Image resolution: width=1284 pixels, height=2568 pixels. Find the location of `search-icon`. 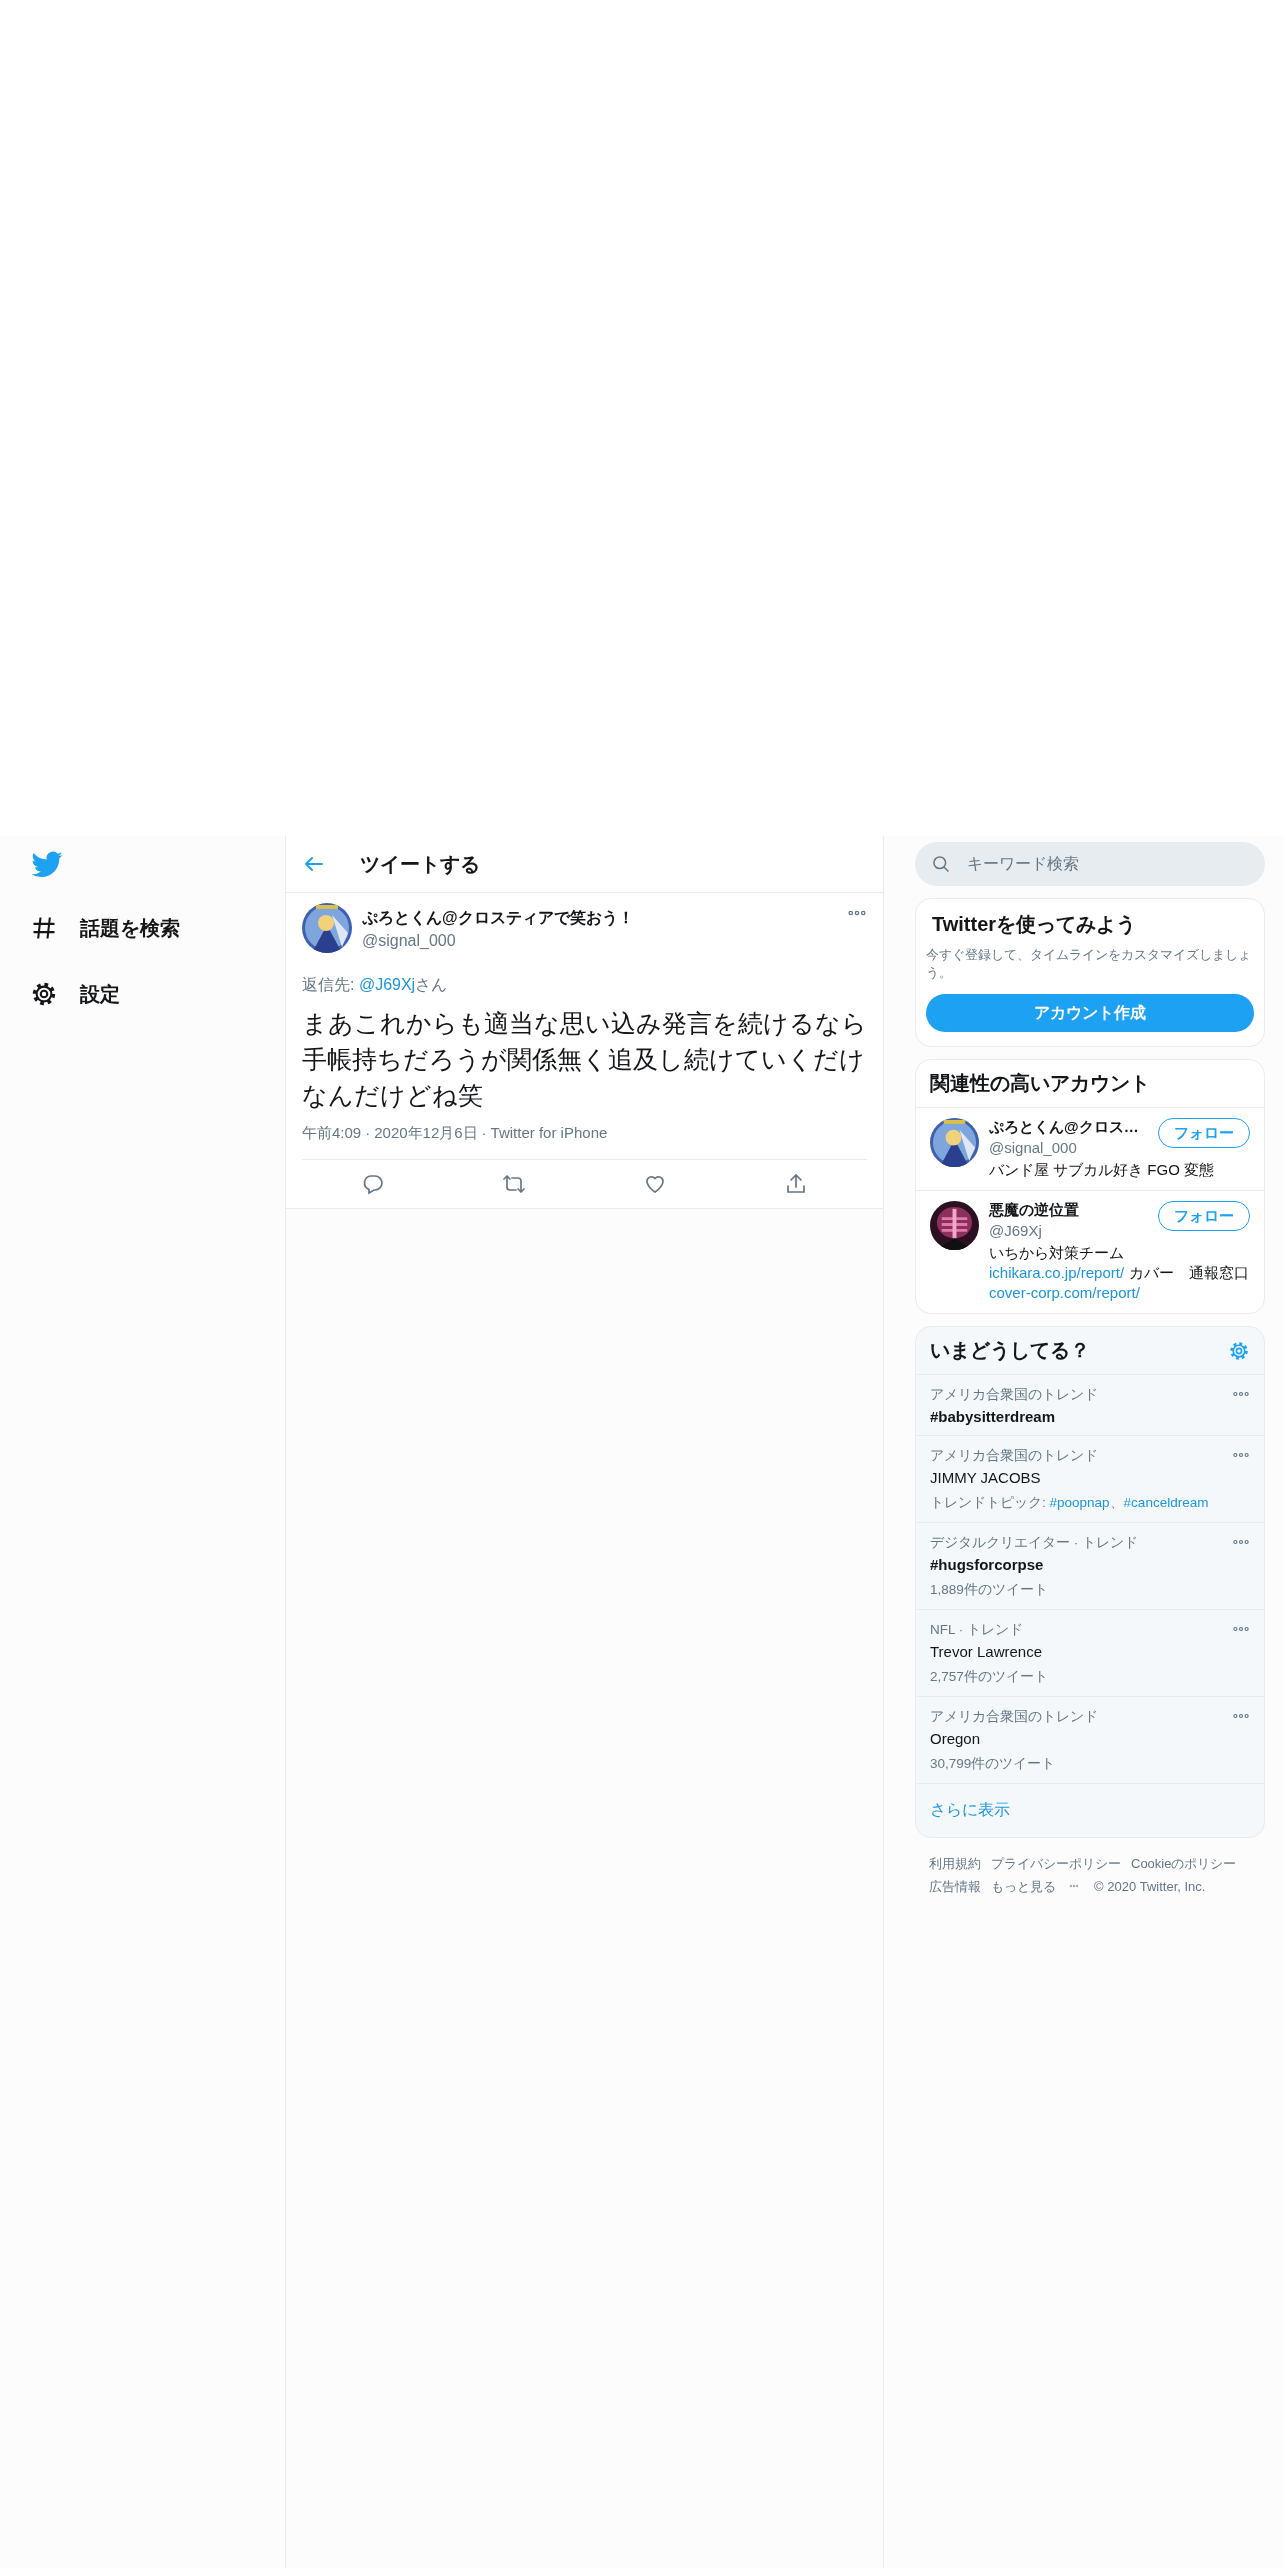

search-icon is located at coordinates (941, 864).